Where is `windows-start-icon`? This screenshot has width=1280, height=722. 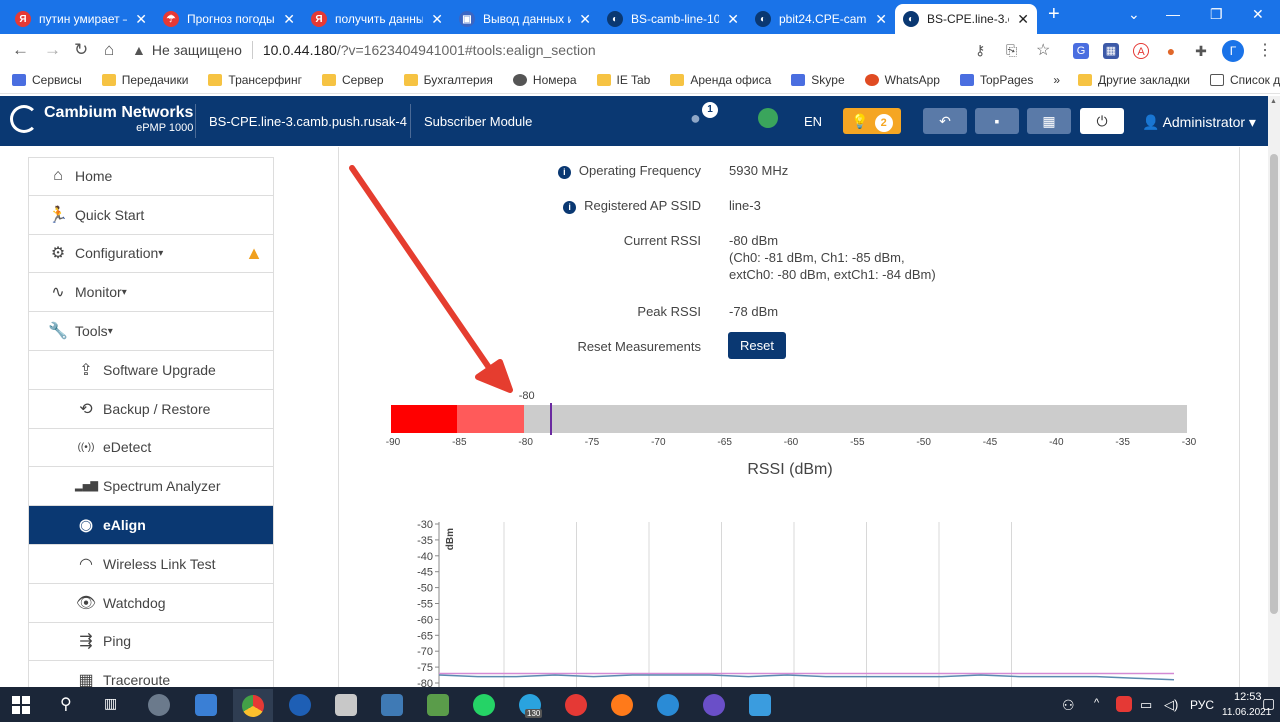 windows-start-icon is located at coordinates (21, 705).